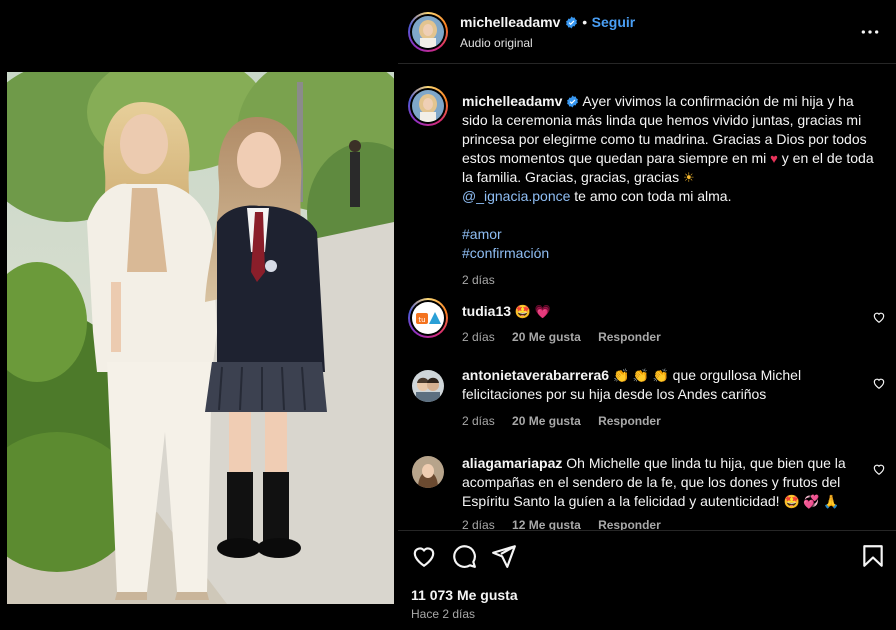 The height and width of the screenshot is (630, 896). I want to click on more-options-icon, so click(870, 32).